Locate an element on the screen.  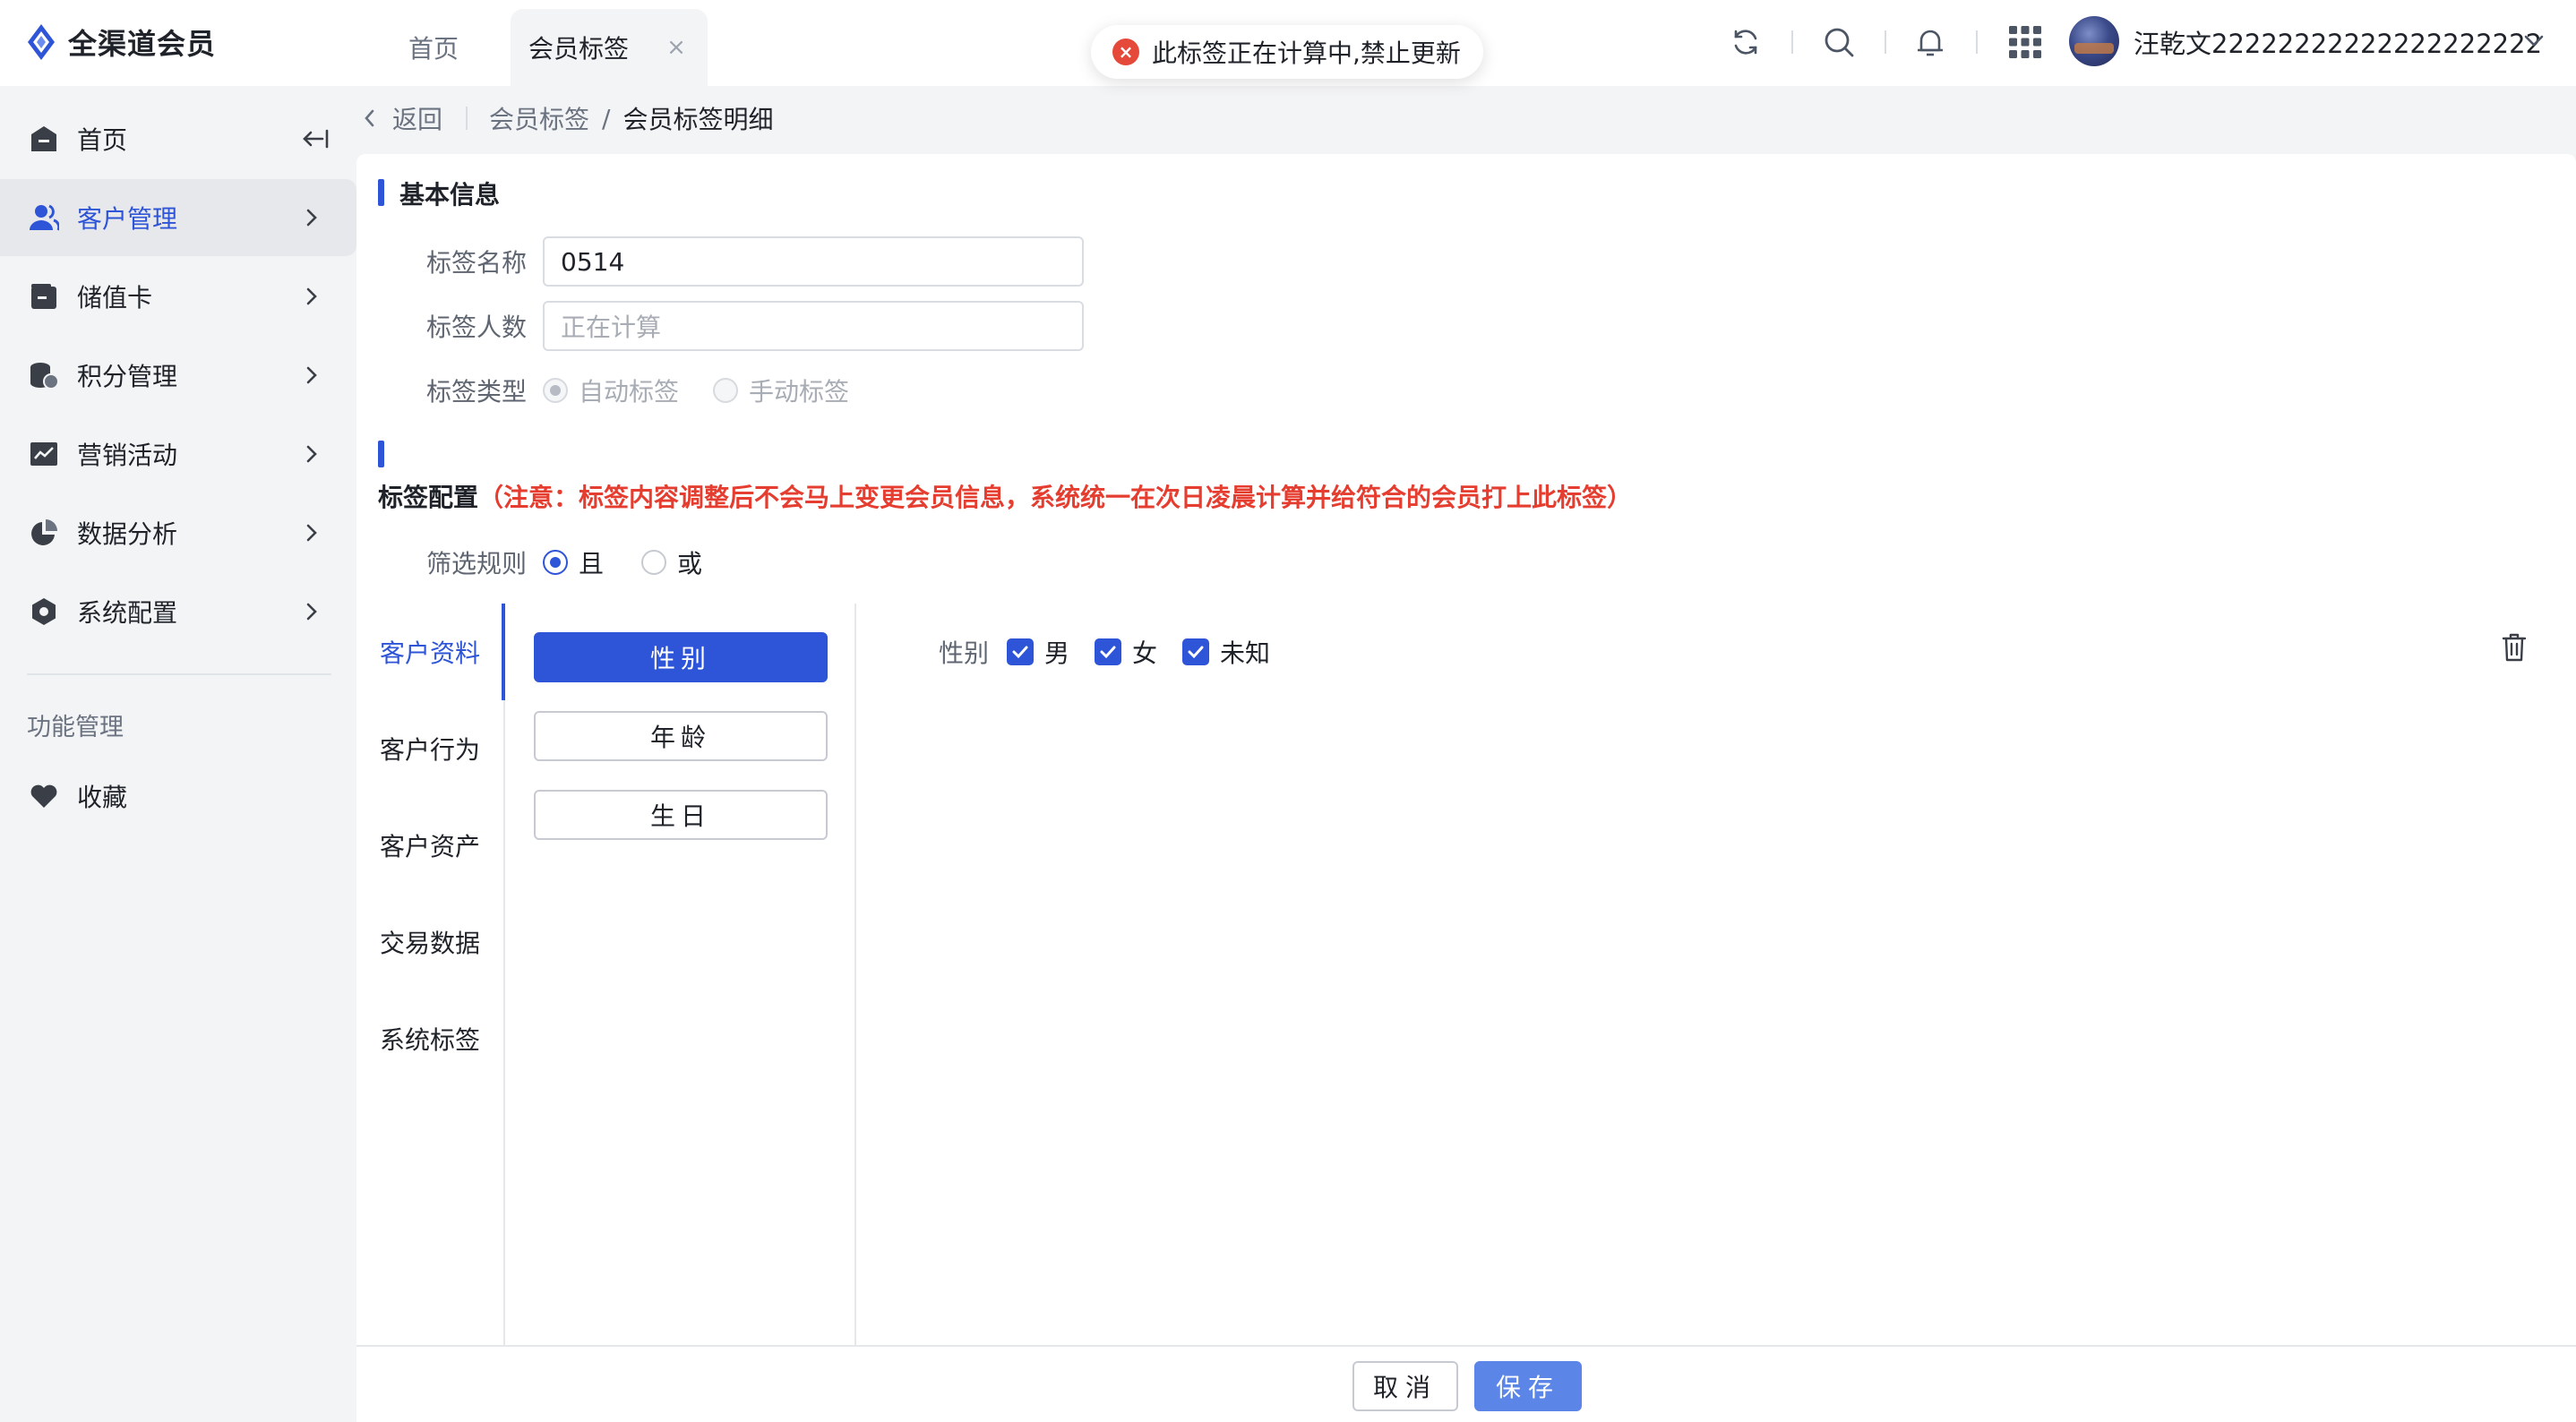
collapse-sidebar-icon is located at coordinates (315, 138).